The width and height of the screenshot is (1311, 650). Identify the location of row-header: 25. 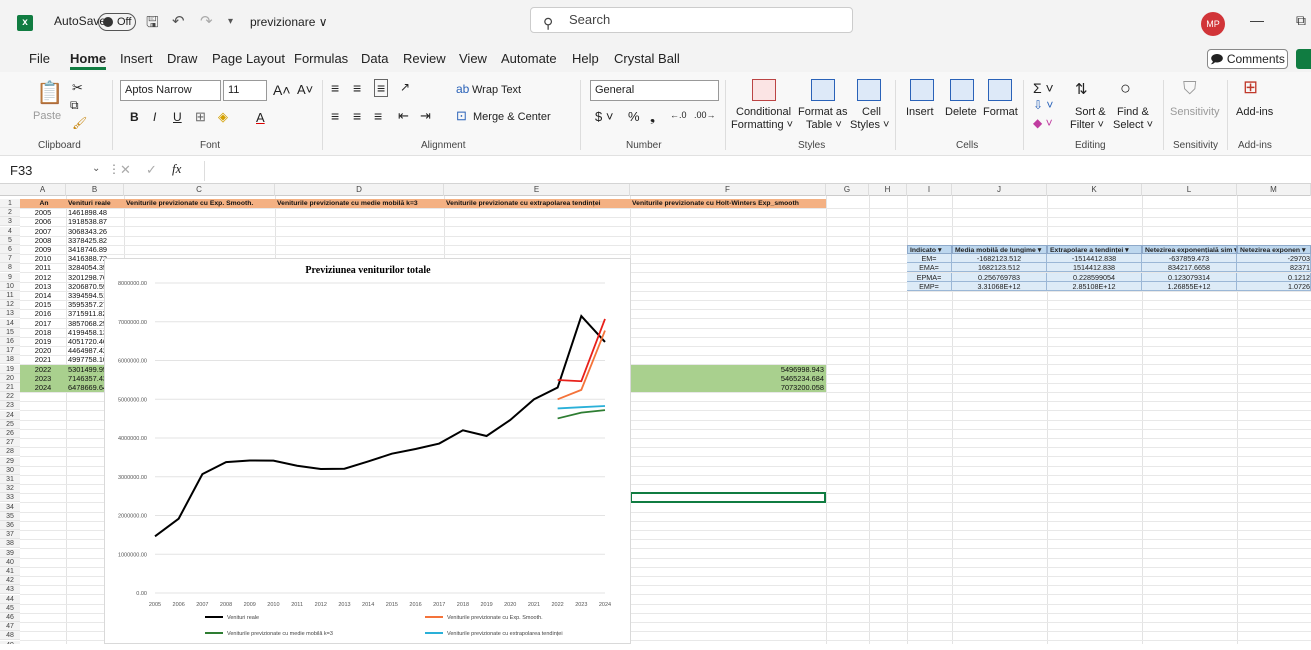
(10, 424).